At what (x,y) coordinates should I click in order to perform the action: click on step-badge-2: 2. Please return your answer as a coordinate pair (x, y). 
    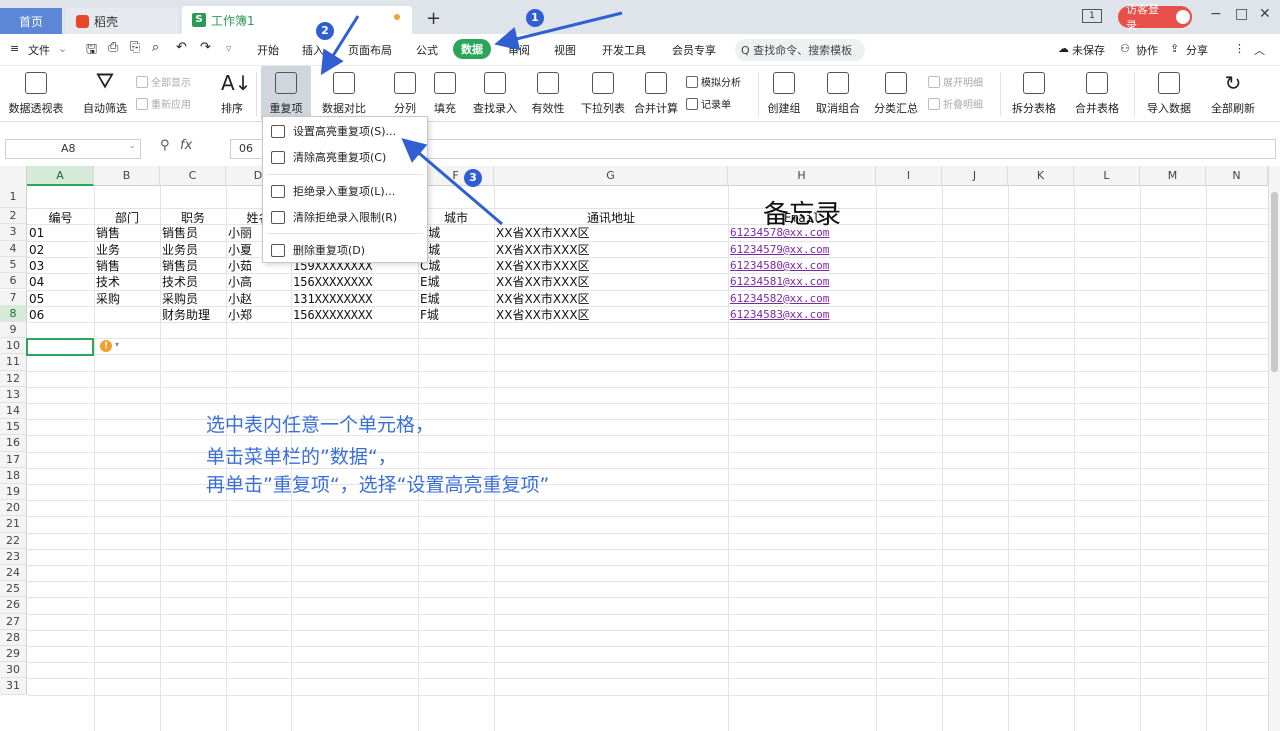
    Looking at the image, I should click on (325, 31).